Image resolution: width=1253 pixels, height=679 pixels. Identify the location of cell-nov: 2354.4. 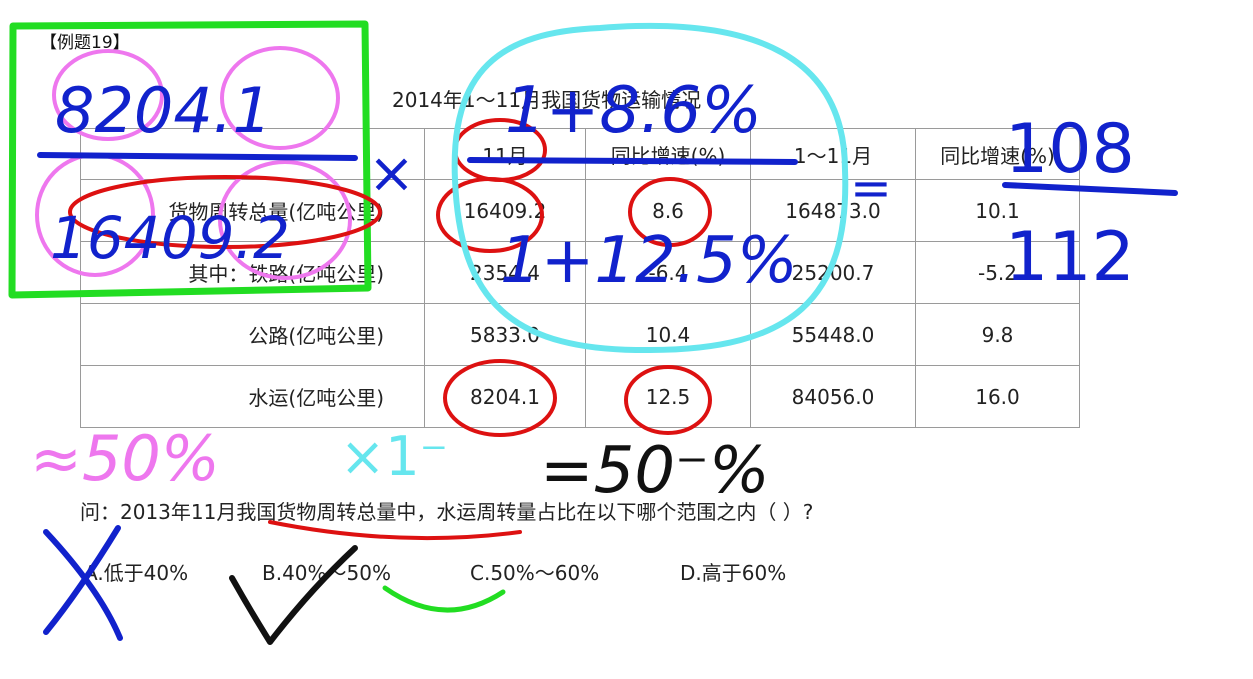
(505, 272).